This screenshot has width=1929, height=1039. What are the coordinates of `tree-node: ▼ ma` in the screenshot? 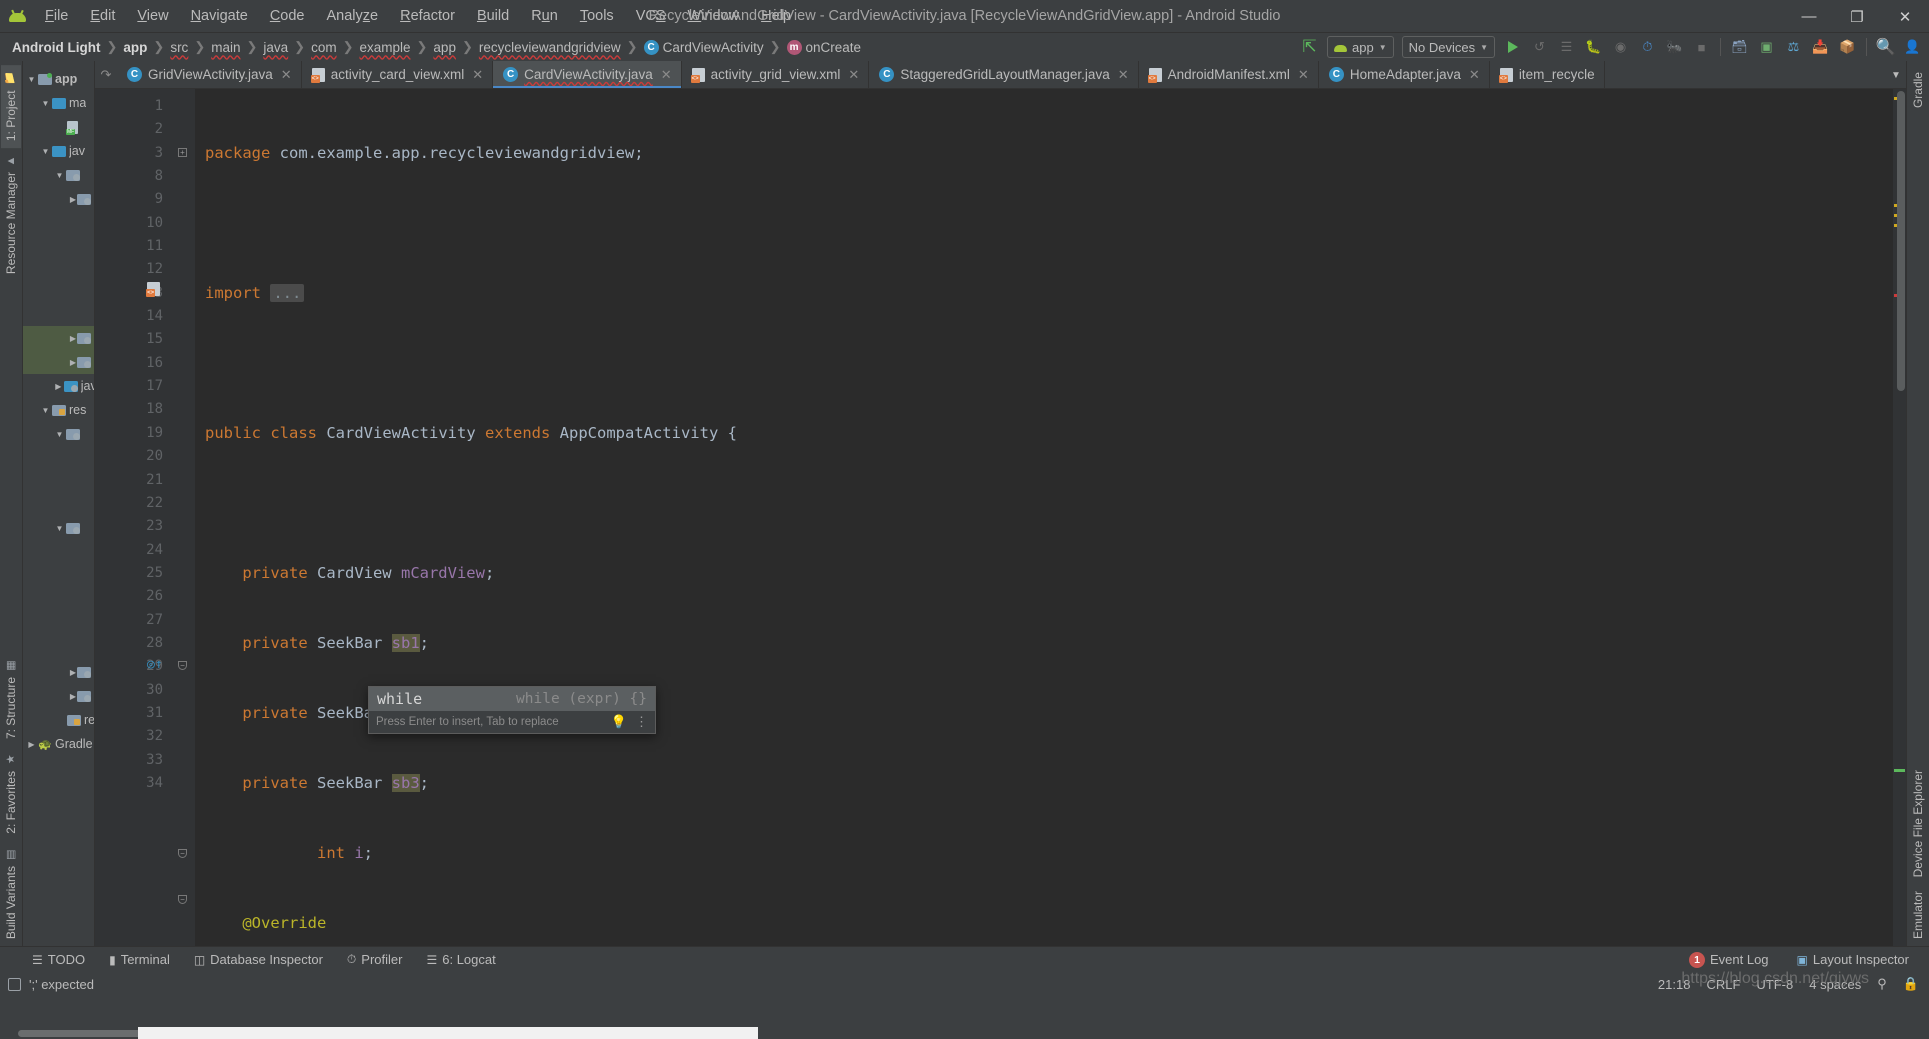 It's located at (58, 103).